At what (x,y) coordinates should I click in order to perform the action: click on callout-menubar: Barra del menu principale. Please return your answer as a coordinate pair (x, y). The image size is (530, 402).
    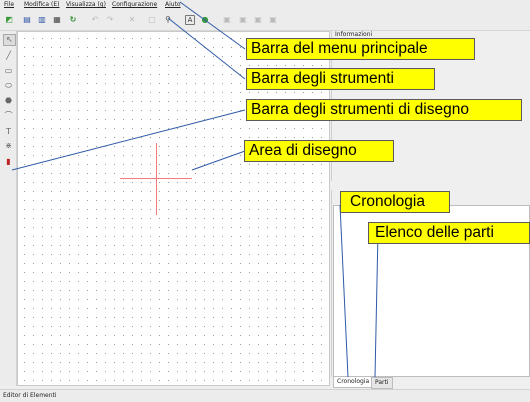
    Looking at the image, I should click on (360, 49).